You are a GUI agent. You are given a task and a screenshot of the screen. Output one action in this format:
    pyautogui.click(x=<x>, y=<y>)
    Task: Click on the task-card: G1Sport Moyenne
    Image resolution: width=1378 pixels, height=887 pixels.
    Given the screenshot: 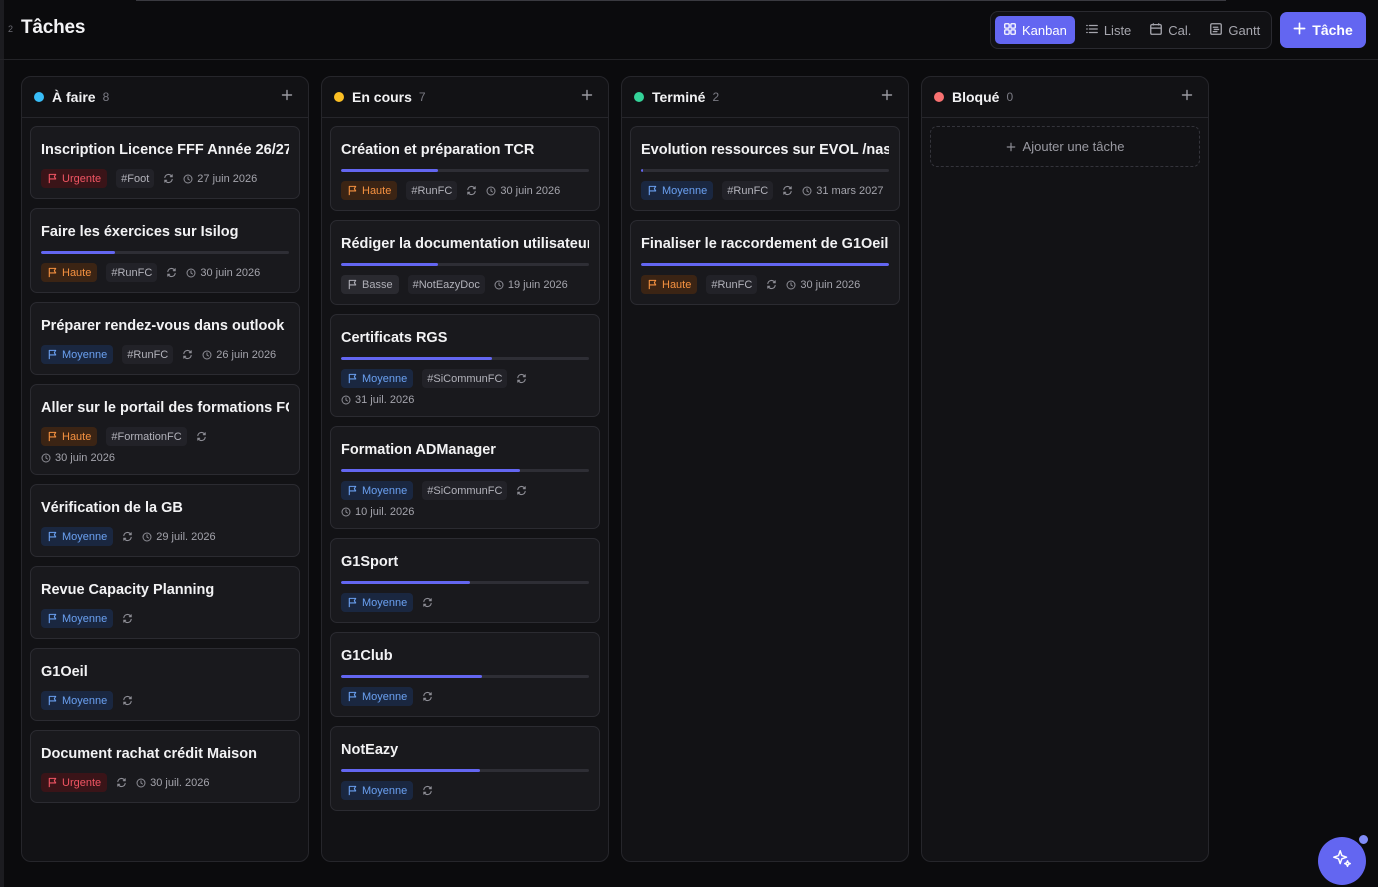 What is the action you would take?
    pyautogui.click(x=465, y=580)
    